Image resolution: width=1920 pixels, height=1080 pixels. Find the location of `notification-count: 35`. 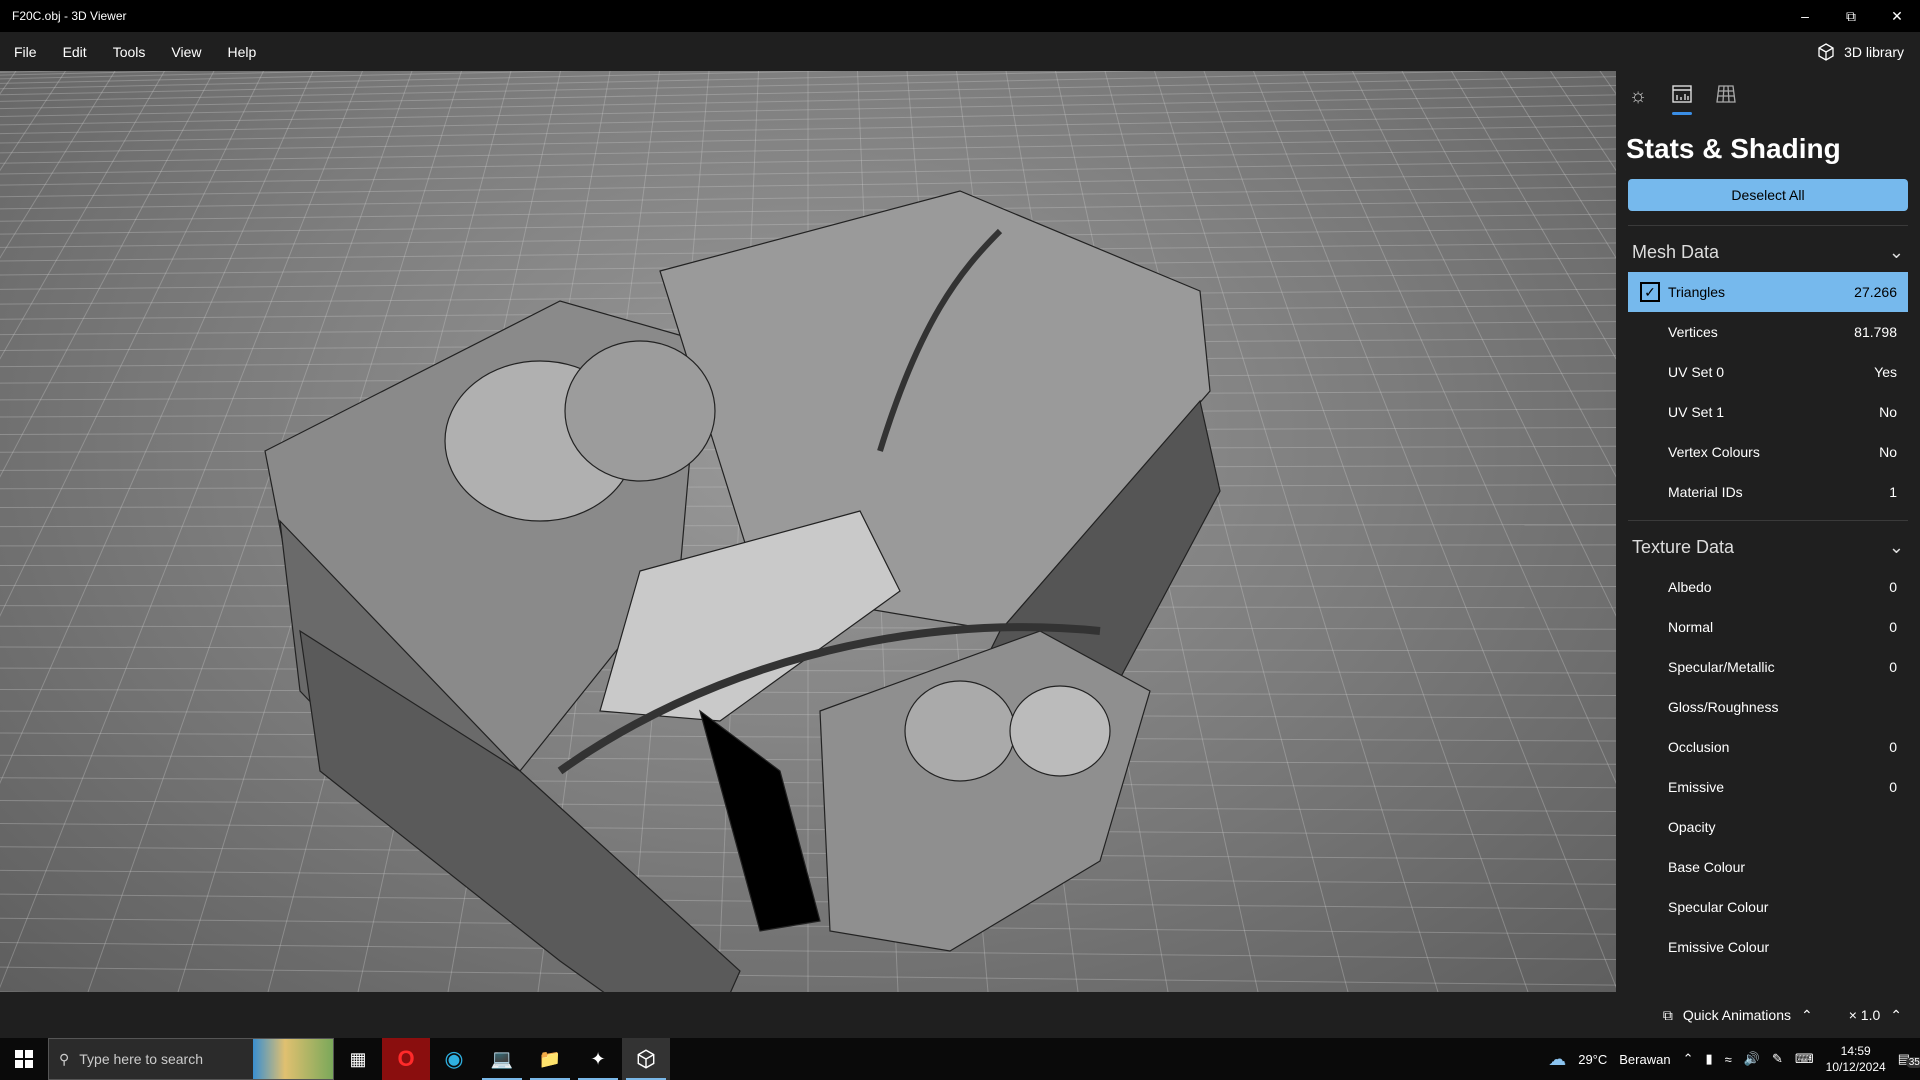

notification-count: 35 is located at coordinates (1912, 1062).